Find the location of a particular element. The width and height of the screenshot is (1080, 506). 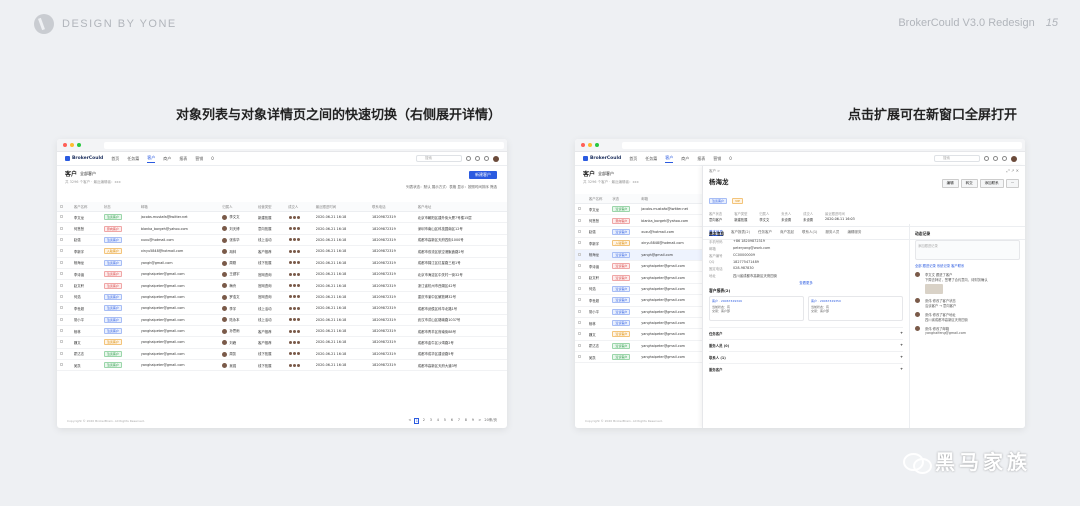

customer-name: 赵文轩 is located at coordinates (597, 277).